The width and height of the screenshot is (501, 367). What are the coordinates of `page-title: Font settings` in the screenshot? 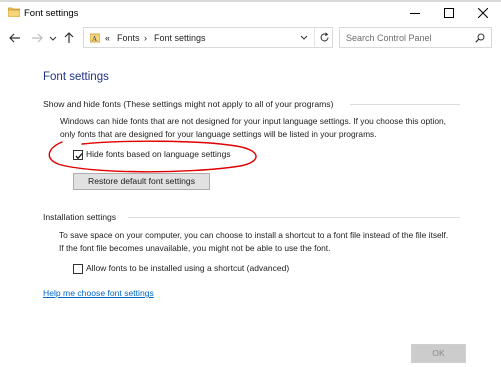 It's located at (76, 77).